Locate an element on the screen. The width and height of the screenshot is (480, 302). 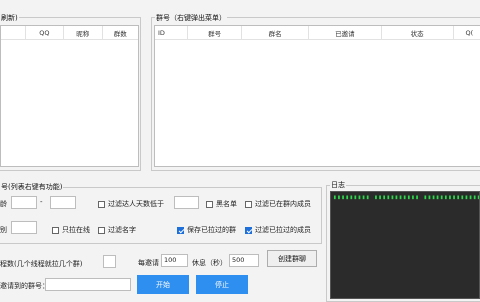
only-online-label: 只拉在线 is located at coordinates (76, 230).